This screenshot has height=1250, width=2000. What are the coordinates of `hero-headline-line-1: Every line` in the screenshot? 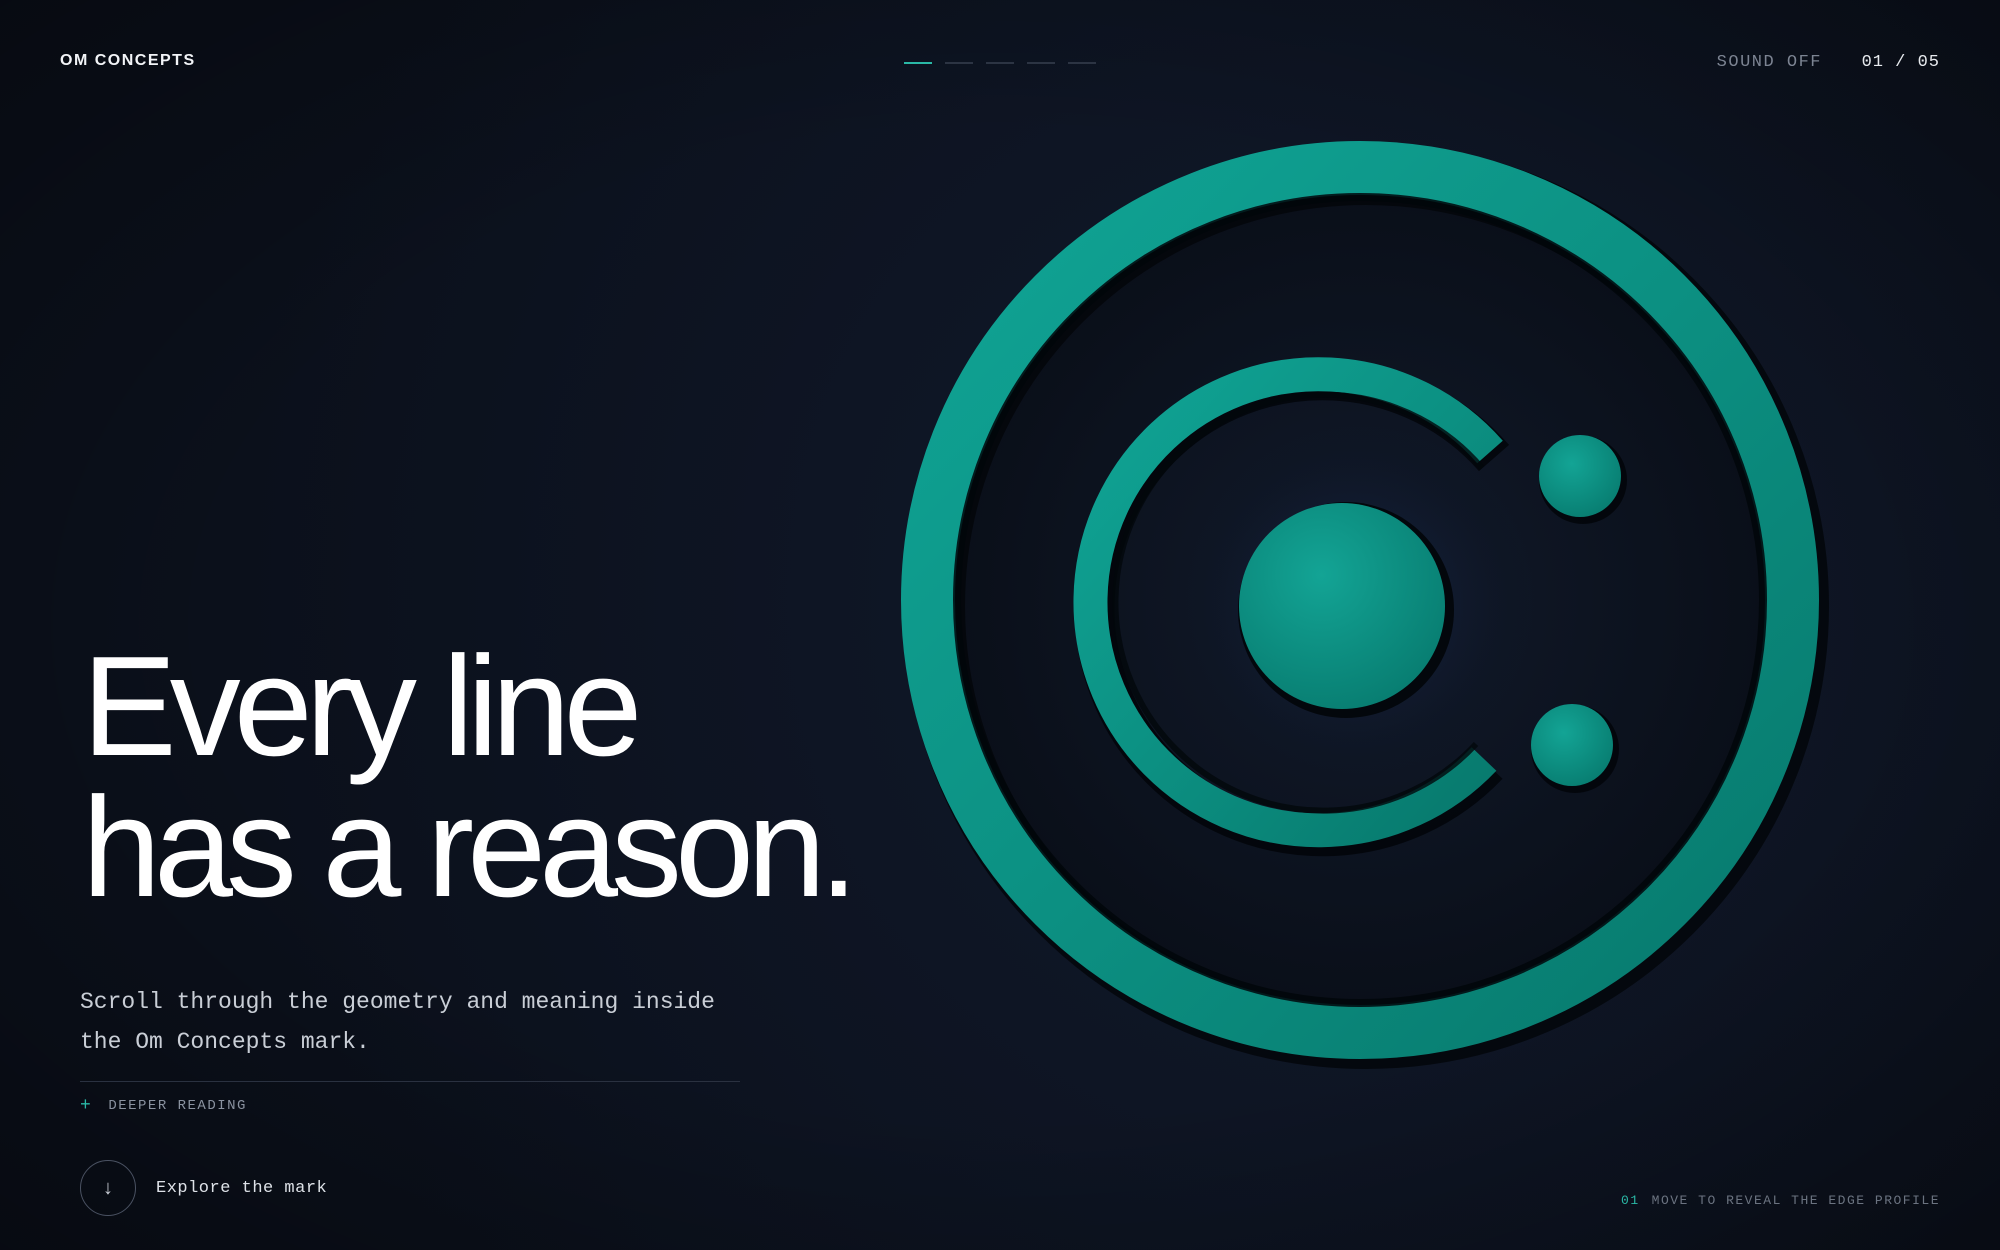 It's located at (362, 706).